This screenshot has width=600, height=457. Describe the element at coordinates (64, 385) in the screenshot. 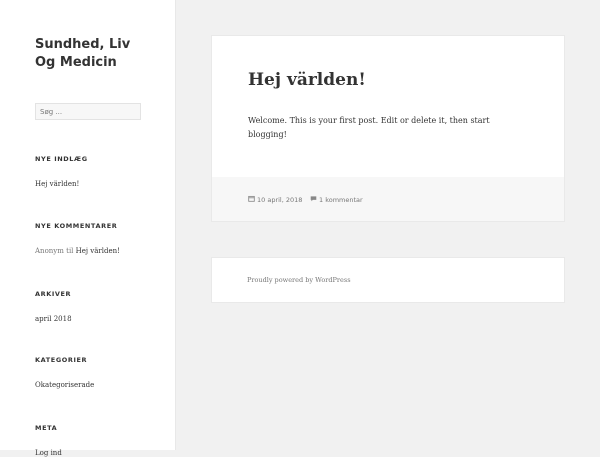

I see `category-link: Okategoriserade` at that location.